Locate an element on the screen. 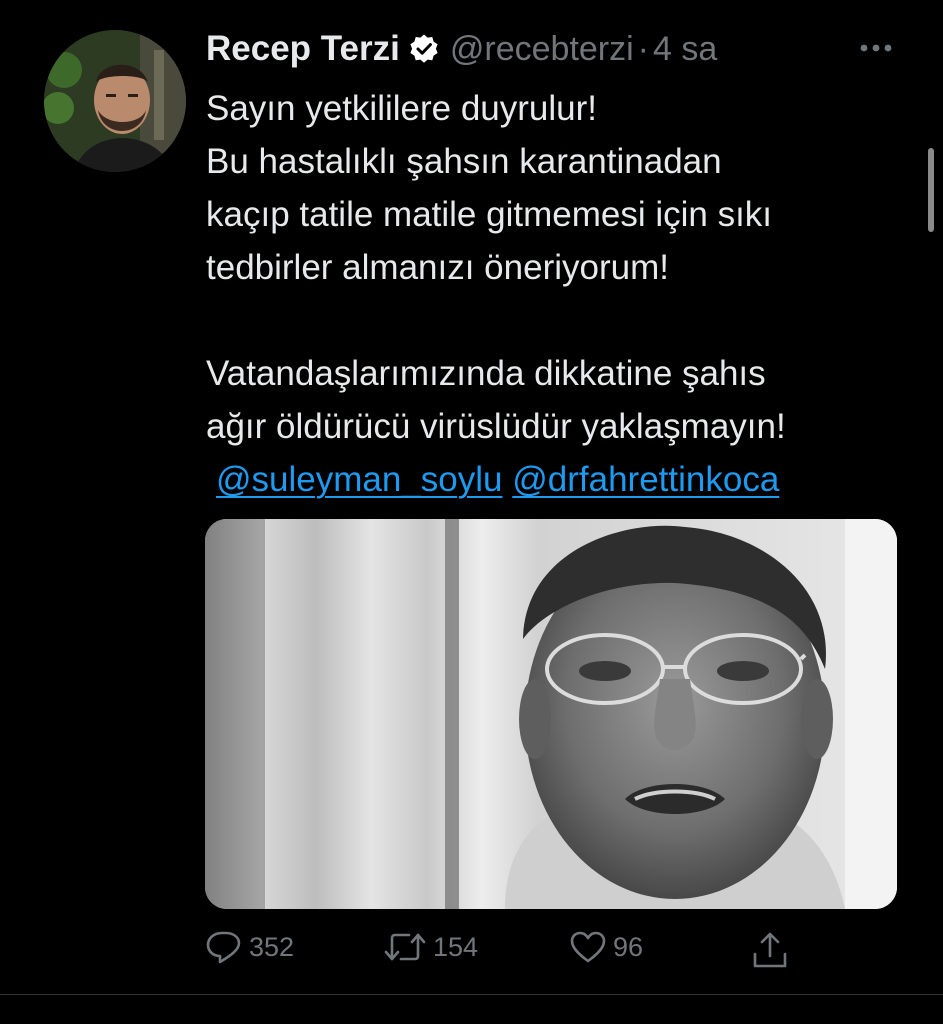  tweet-text-line: tedbirler almanızı öneriyorum! is located at coordinates (437, 267).